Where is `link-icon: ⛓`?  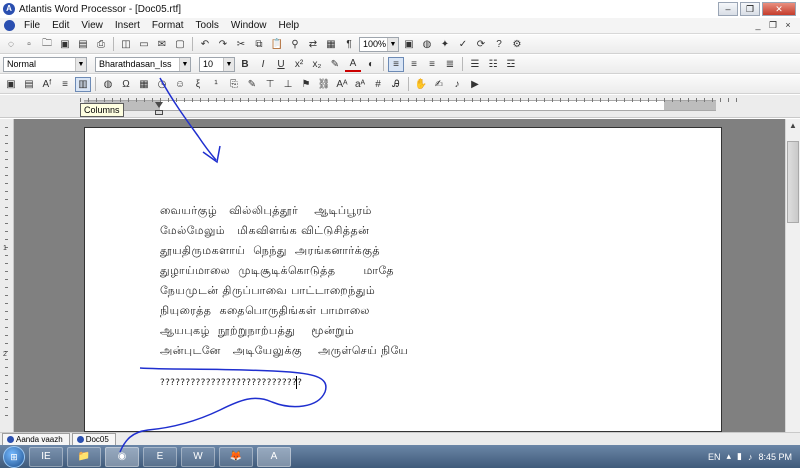
link-icon: ⛓ is located at coordinates (324, 84).